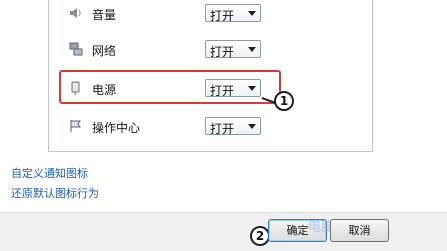  What do you see at coordinates (116, 128) in the screenshot?
I see `action-center-label: 操作中心` at bounding box center [116, 128].